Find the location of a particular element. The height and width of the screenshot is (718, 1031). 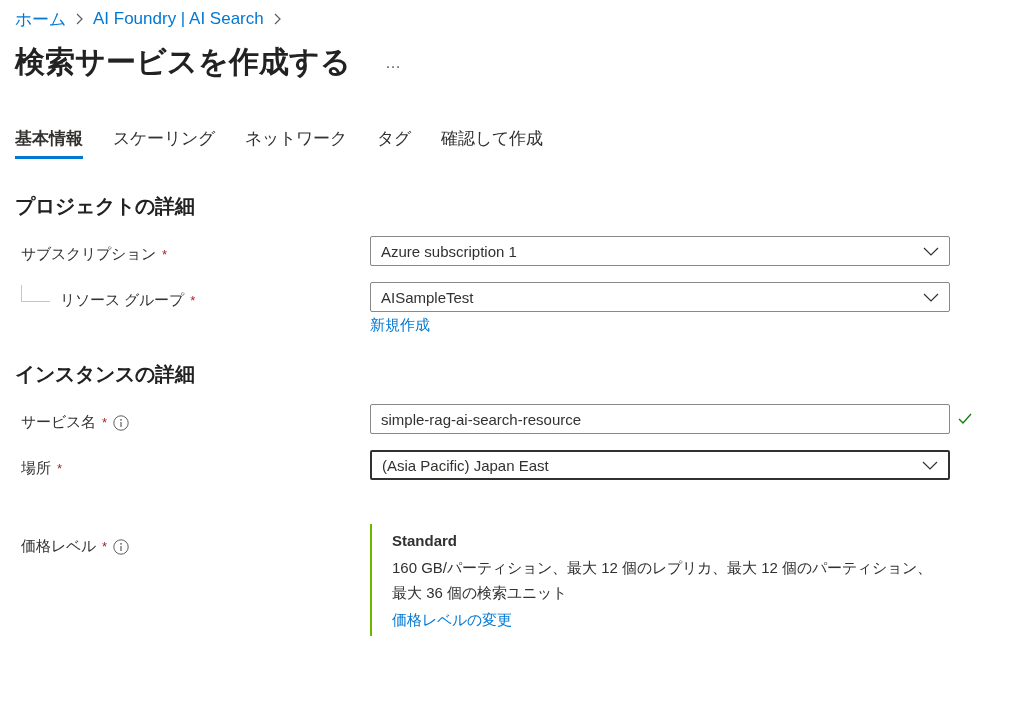

page-title: 検索サービスを作成する is located at coordinates (183, 62).